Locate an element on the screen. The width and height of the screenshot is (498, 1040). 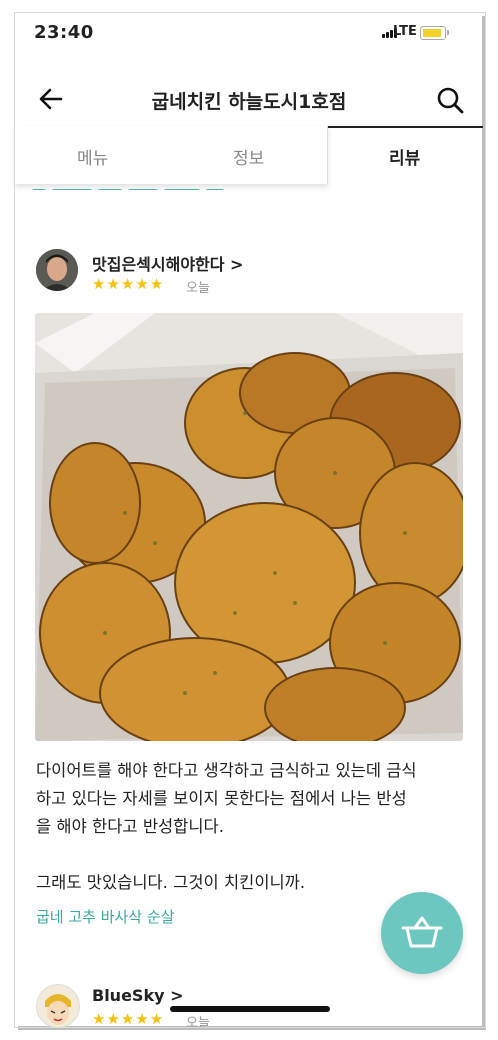
home-indicator is located at coordinates (250, 1009).